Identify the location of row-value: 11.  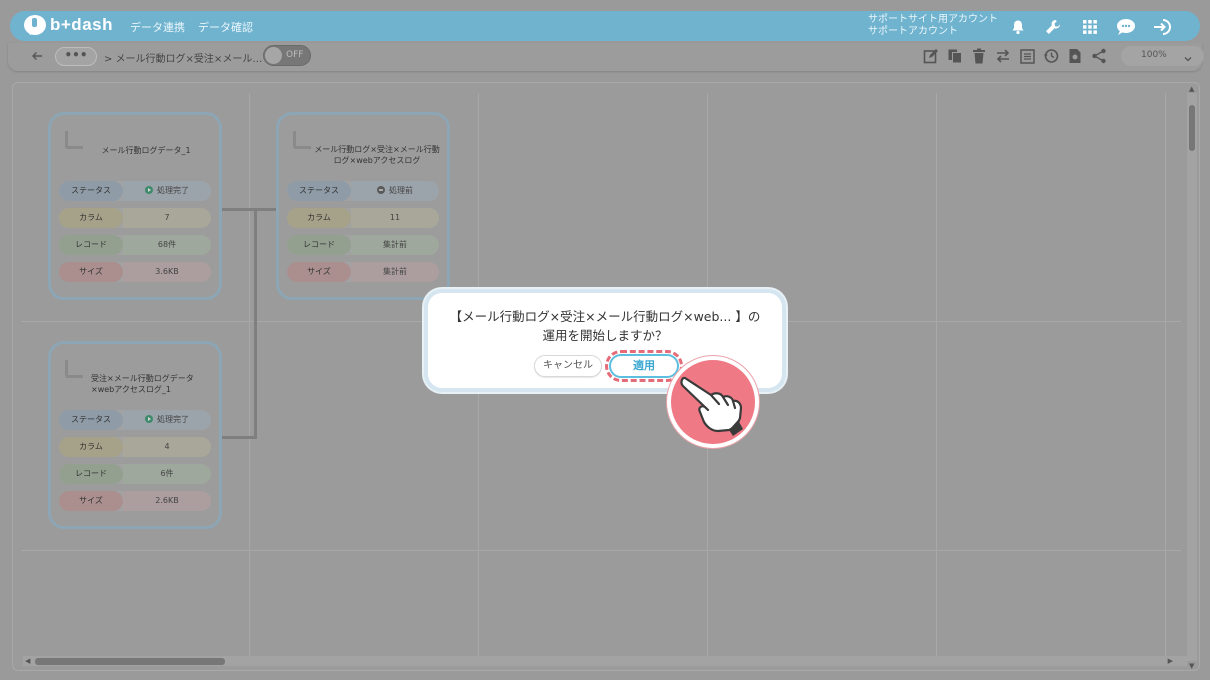
(395, 218).